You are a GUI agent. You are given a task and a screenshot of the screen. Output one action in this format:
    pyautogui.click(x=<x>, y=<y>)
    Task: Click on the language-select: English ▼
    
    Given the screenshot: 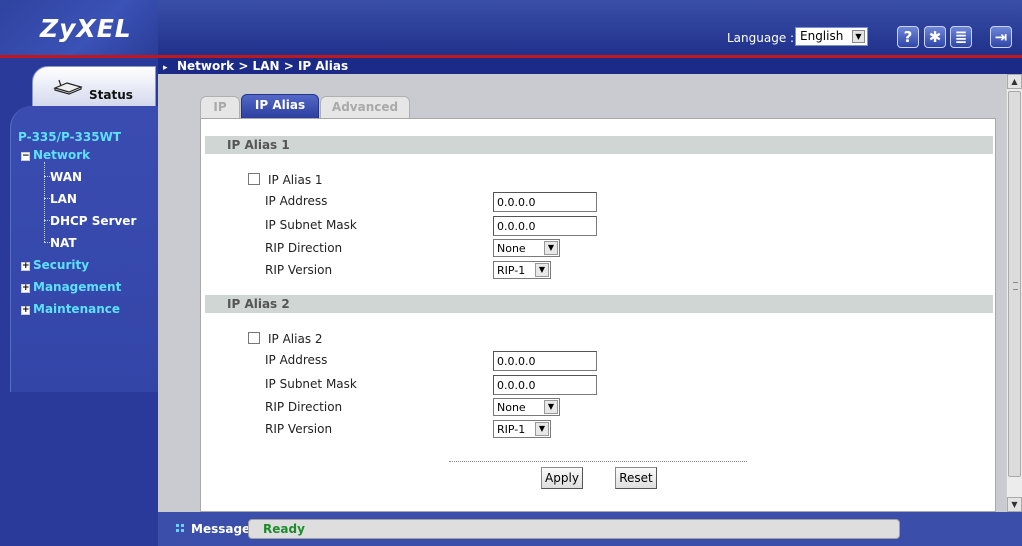 What is the action you would take?
    pyautogui.click(x=831, y=36)
    